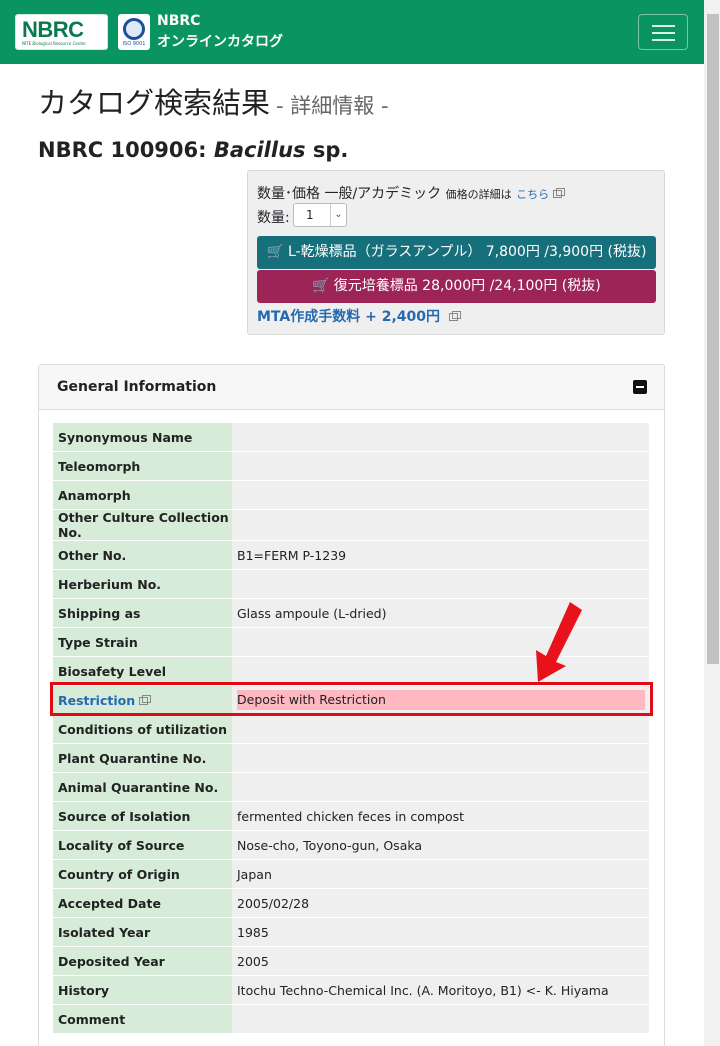  I want to click on mta-fee-link: MTA作成手数料 + 2,400円, so click(359, 316).